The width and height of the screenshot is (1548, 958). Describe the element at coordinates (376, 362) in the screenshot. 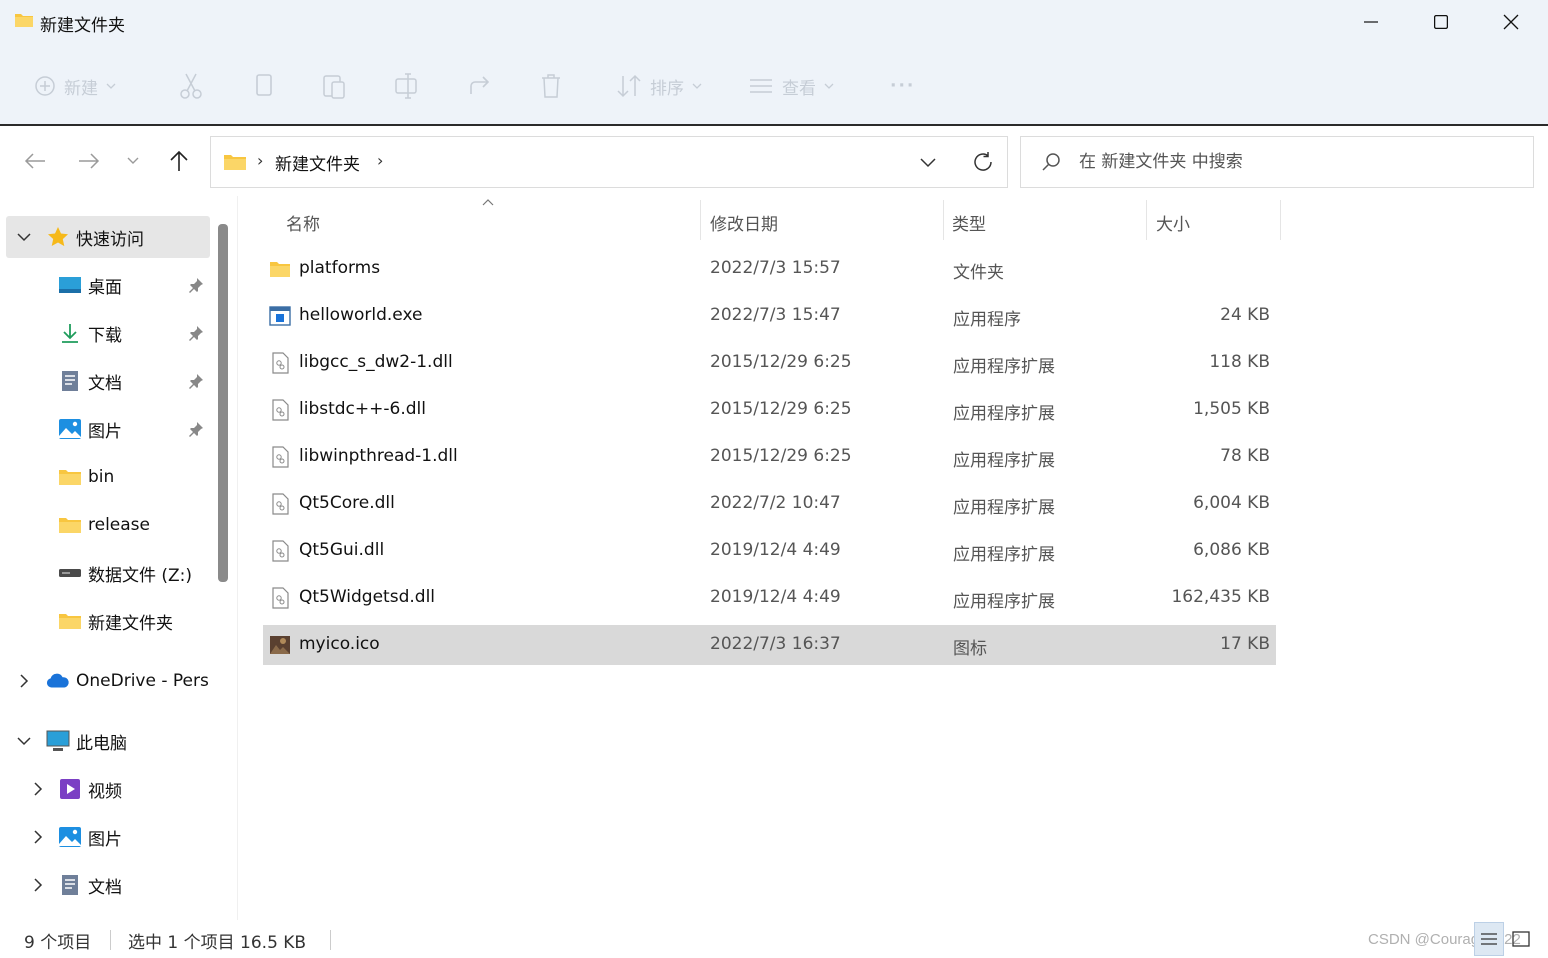

I see `file-name: libgcc_s_dw2-1.dll` at that location.